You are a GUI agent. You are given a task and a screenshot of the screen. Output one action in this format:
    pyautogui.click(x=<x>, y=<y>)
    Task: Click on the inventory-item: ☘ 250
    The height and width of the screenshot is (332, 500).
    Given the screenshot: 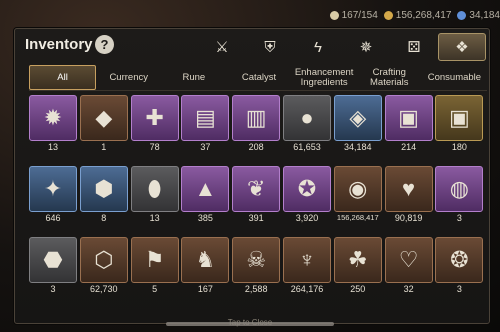 What is the action you would take?
    pyautogui.click(x=357, y=267)
    